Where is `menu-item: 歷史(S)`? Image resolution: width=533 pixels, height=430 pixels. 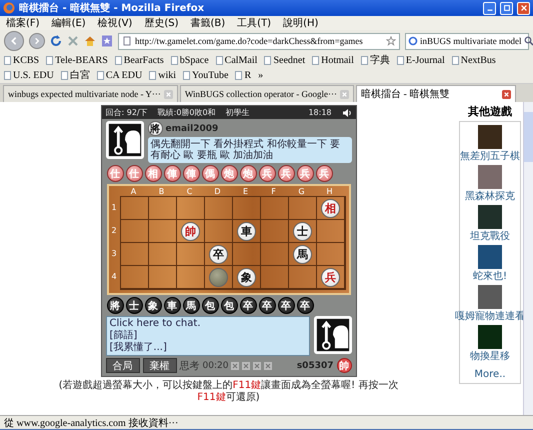 menu-item: 歷史(S) is located at coordinates (161, 23).